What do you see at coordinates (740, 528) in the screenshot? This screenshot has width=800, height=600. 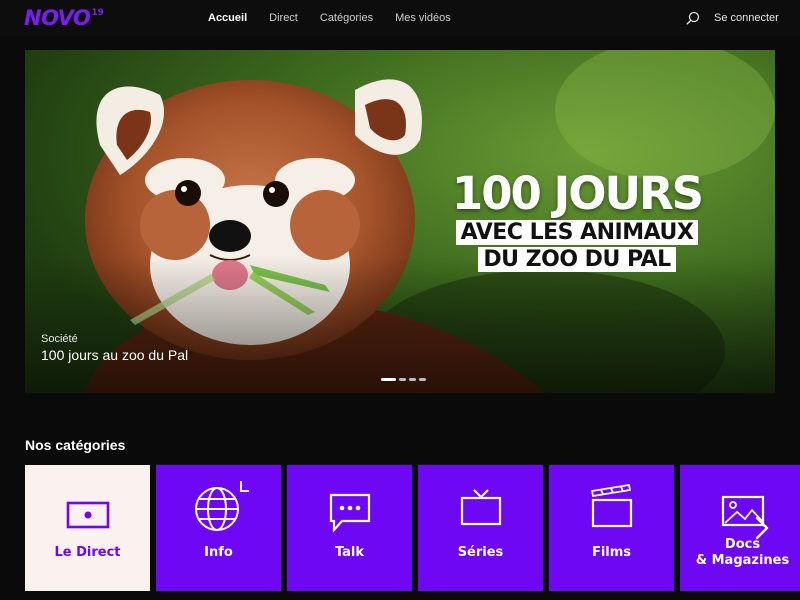 I see `category-card-docs-magazines: Docs & Magazines` at bounding box center [740, 528].